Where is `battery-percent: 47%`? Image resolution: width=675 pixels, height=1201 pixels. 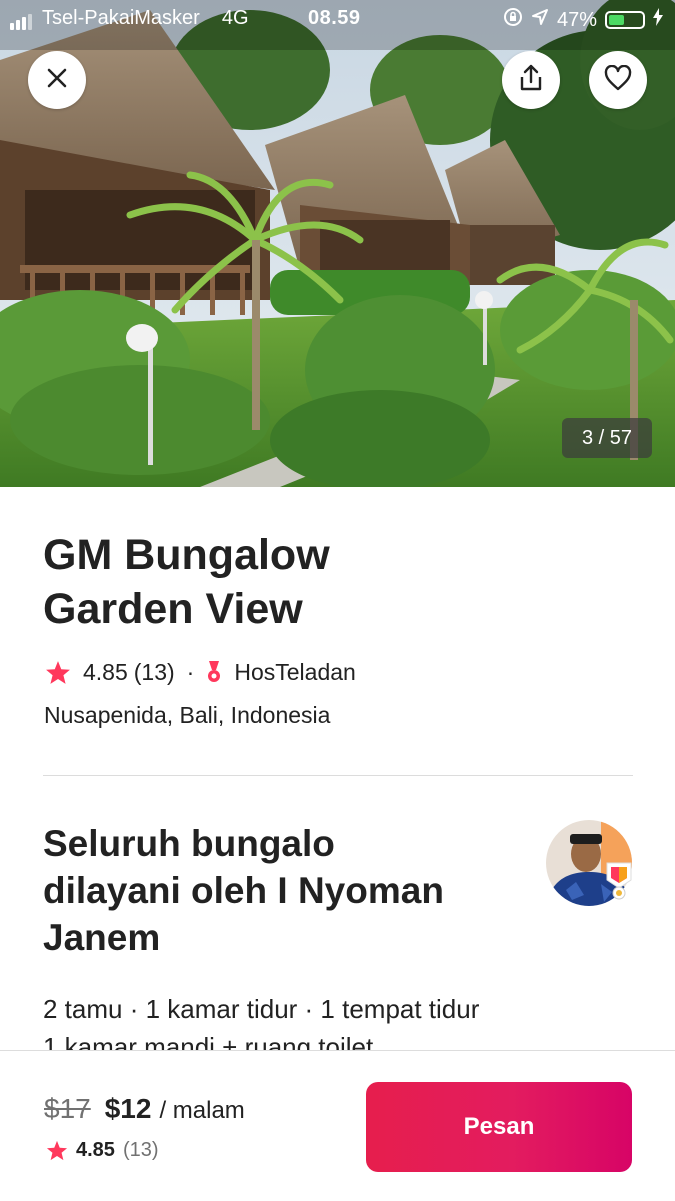
battery-percent: 47% is located at coordinates (576, 19).